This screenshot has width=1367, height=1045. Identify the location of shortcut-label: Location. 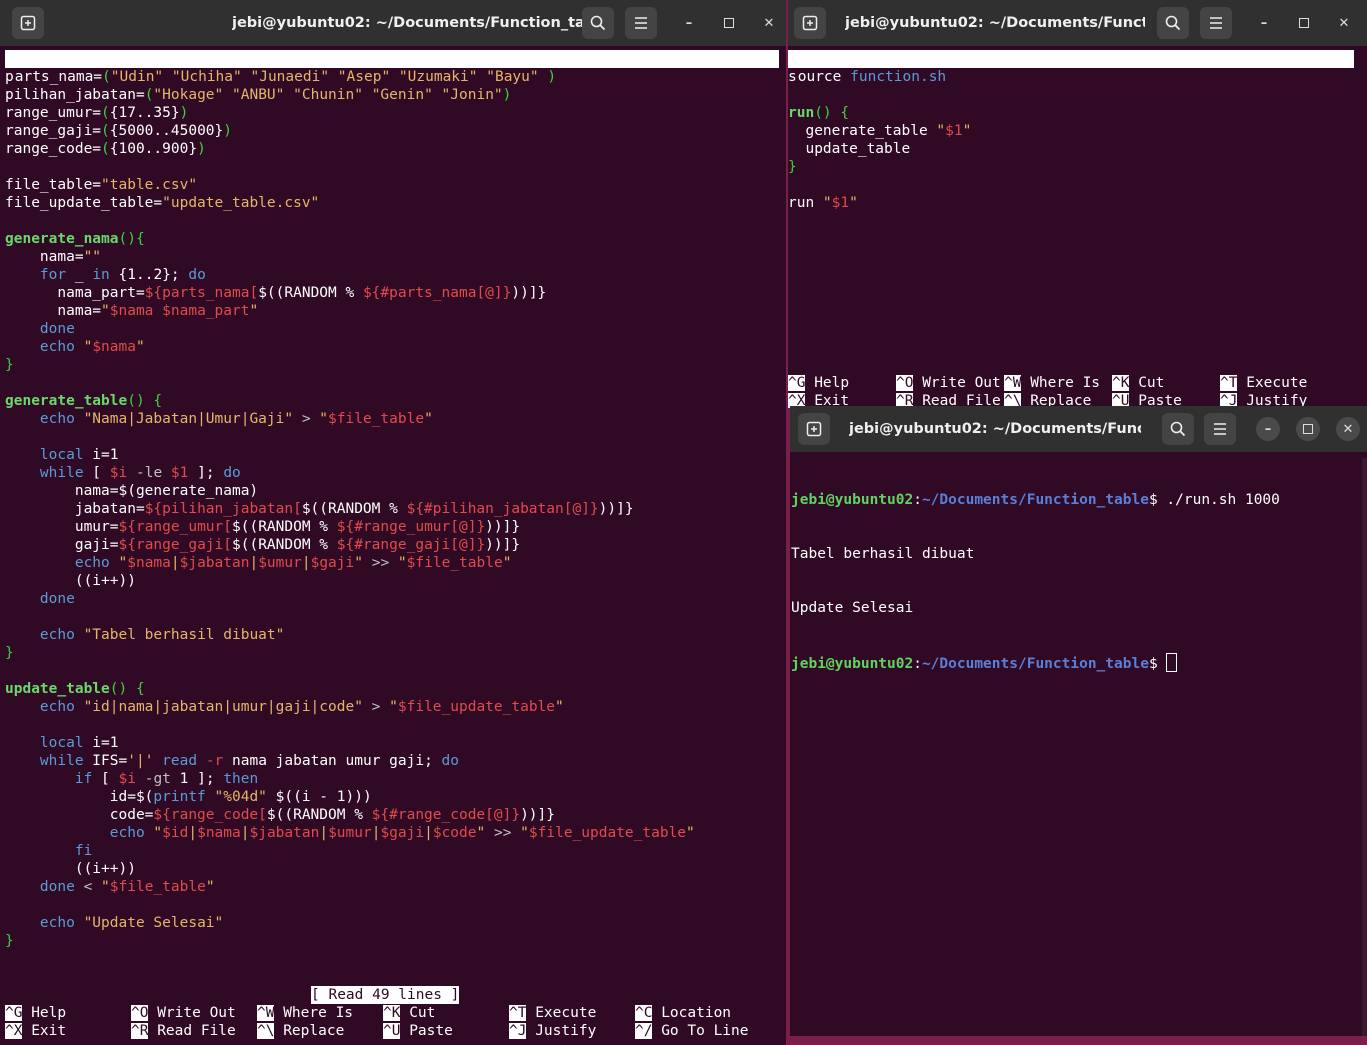
(692, 1013).